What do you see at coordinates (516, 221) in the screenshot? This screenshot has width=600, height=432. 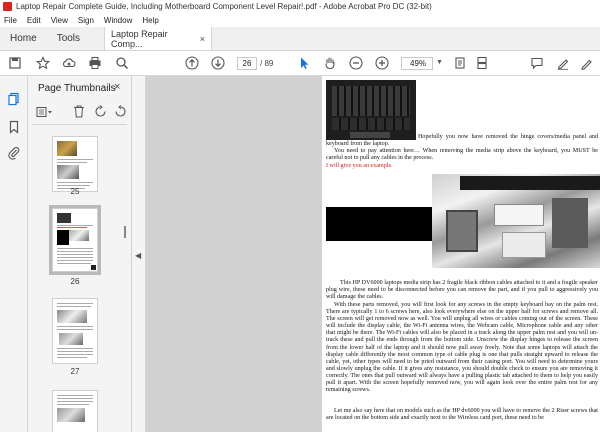 I see `laptop-internals-photo` at bounding box center [516, 221].